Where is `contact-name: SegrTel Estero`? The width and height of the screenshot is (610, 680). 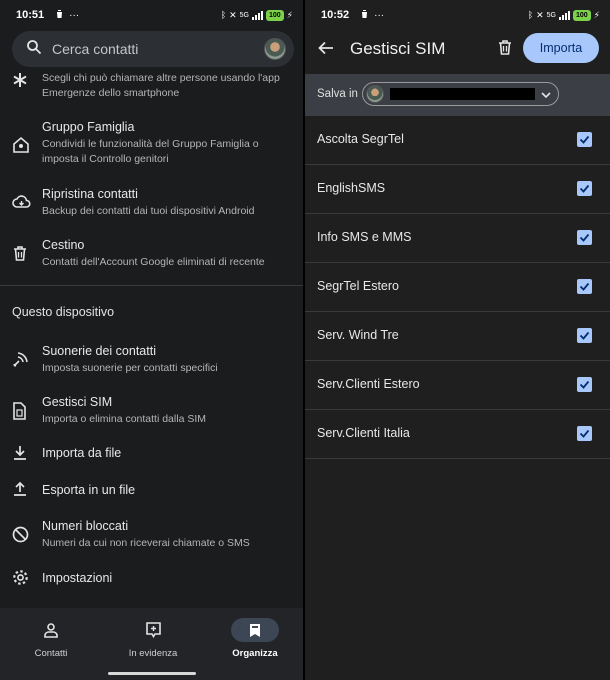 contact-name: SegrTel Estero is located at coordinates (358, 286).